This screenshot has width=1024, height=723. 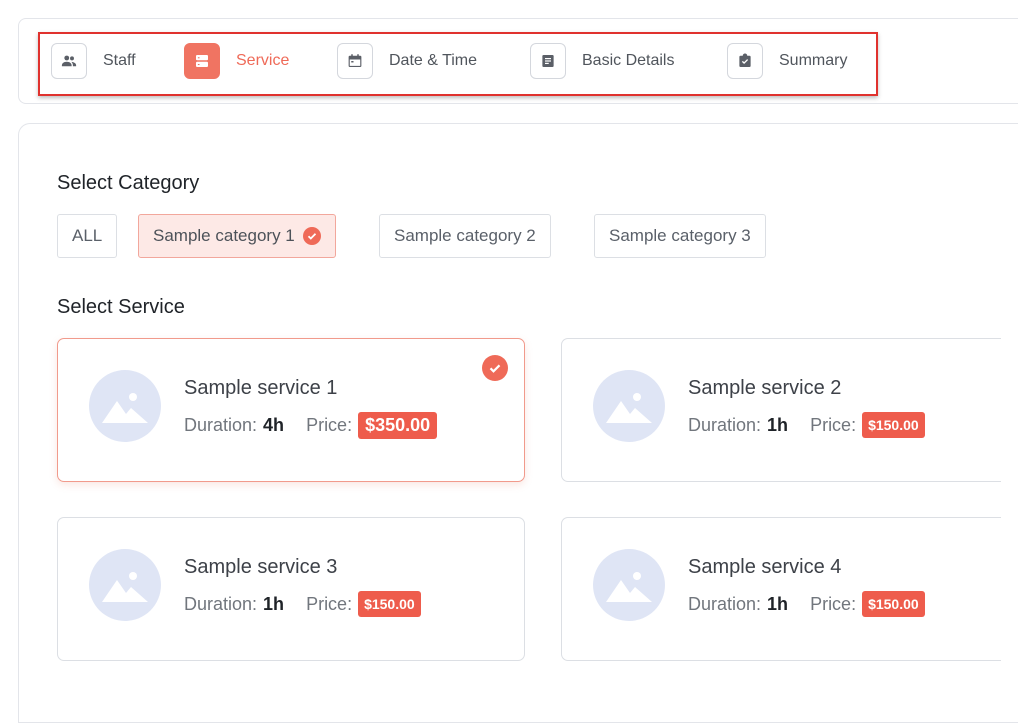 What do you see at coordinates (745, 61) in the screenshot?
I see `clipboard-check-icon` at bounding box center [745, 61].